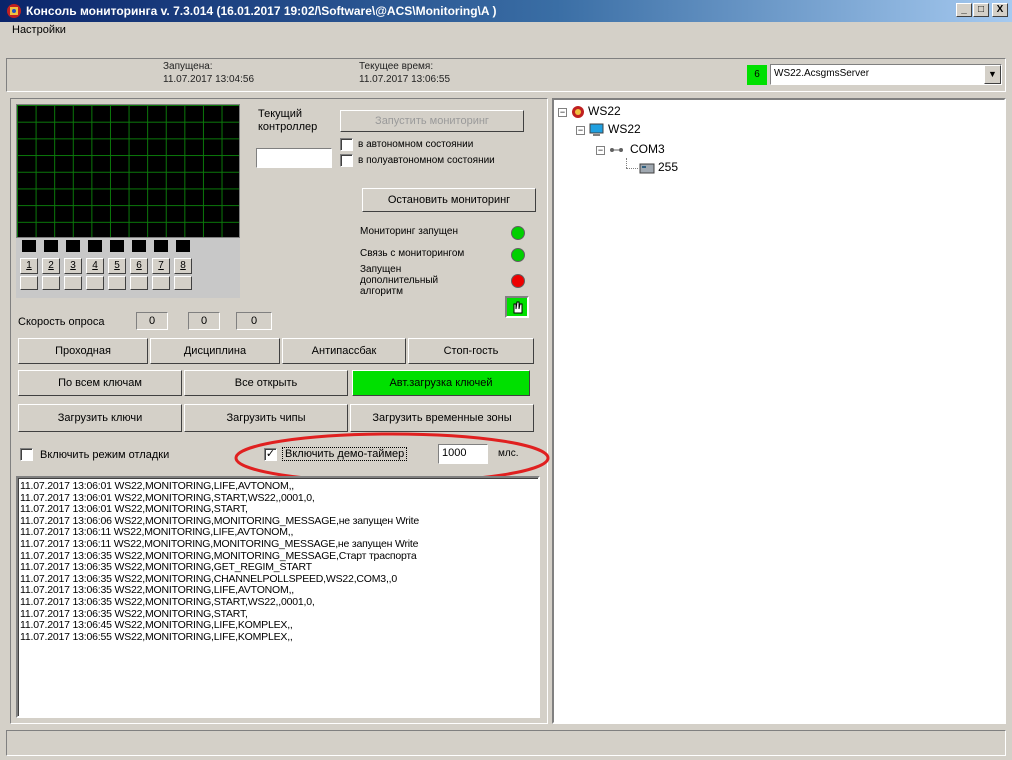  I want to click on counter-badge: 6, so click(757, 75).